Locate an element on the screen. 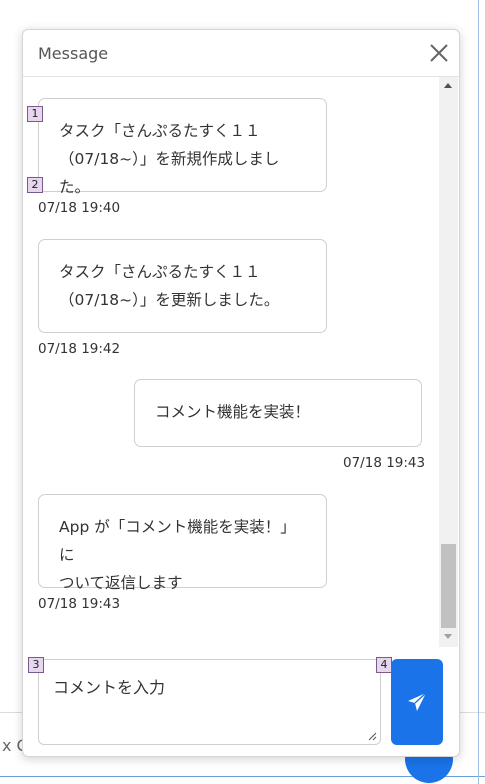 This screenshot has width=485, height=784. page-edge is located at coordinates (478, 392).